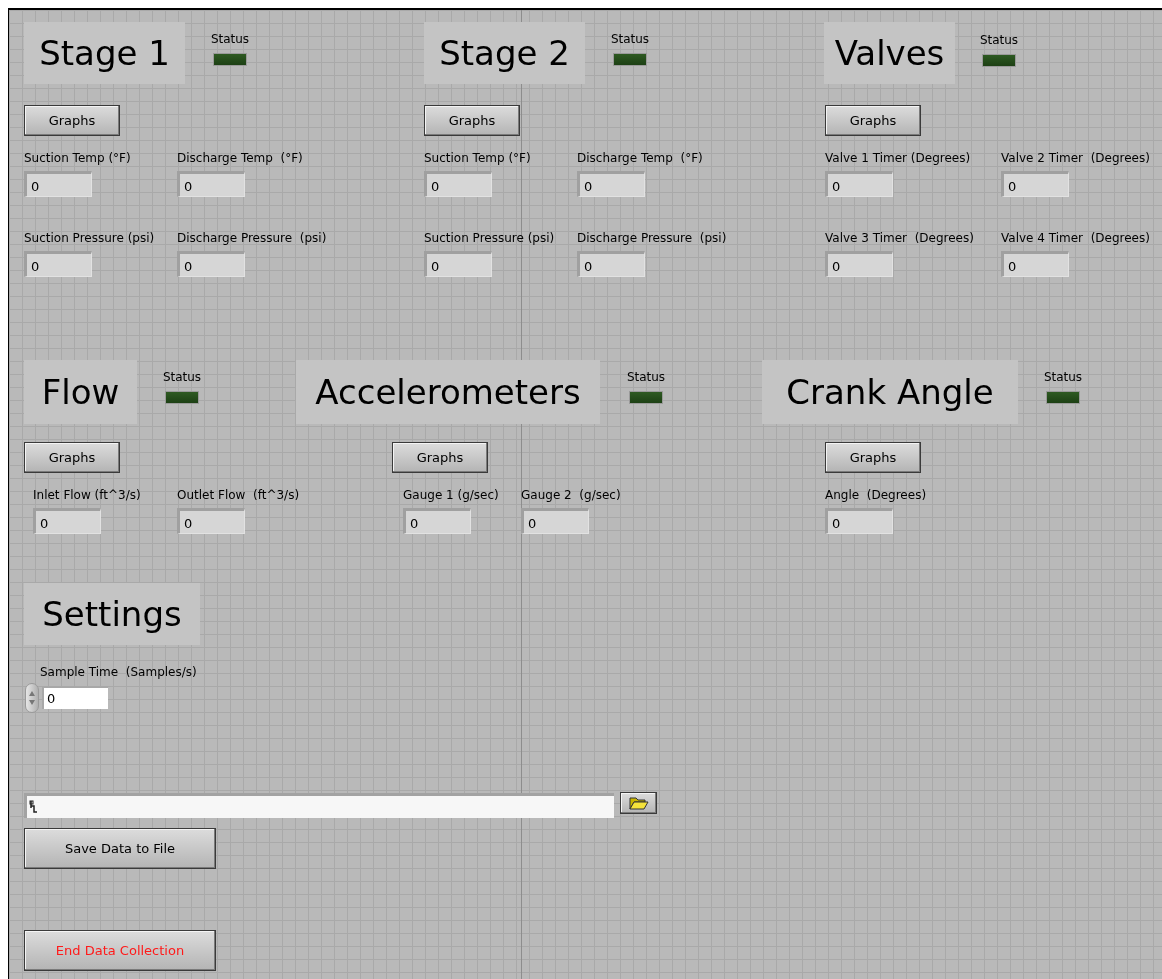 The height and width of the screenshot is (979, 1162). I want to click on section-title: Stage 1, so click(104, 53).